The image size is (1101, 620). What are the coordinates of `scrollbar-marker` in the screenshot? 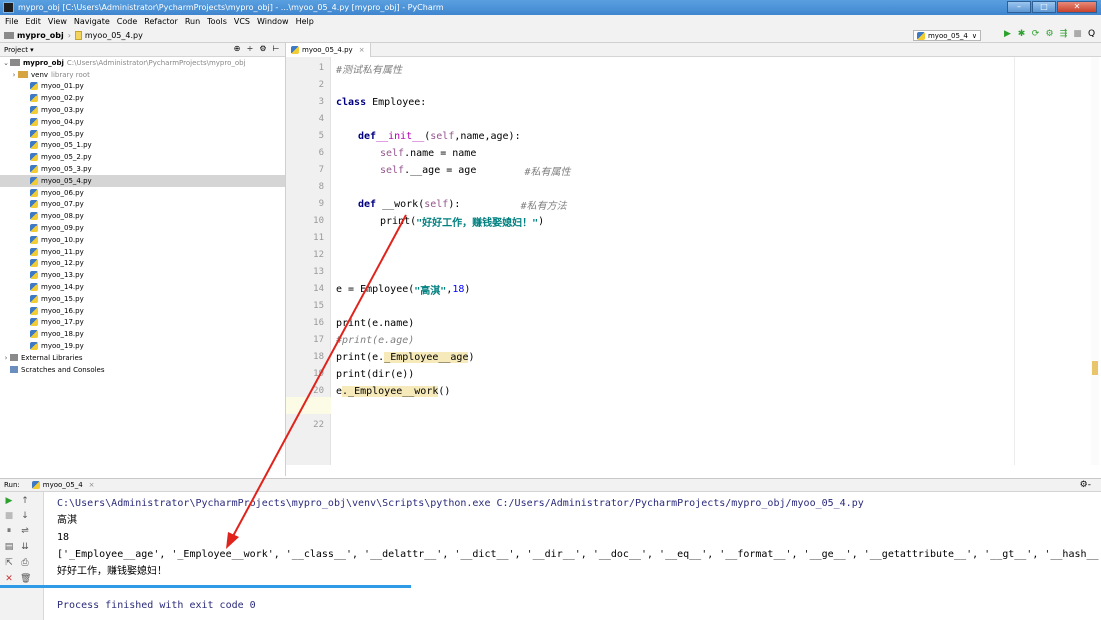 It's located at (1095, 368).